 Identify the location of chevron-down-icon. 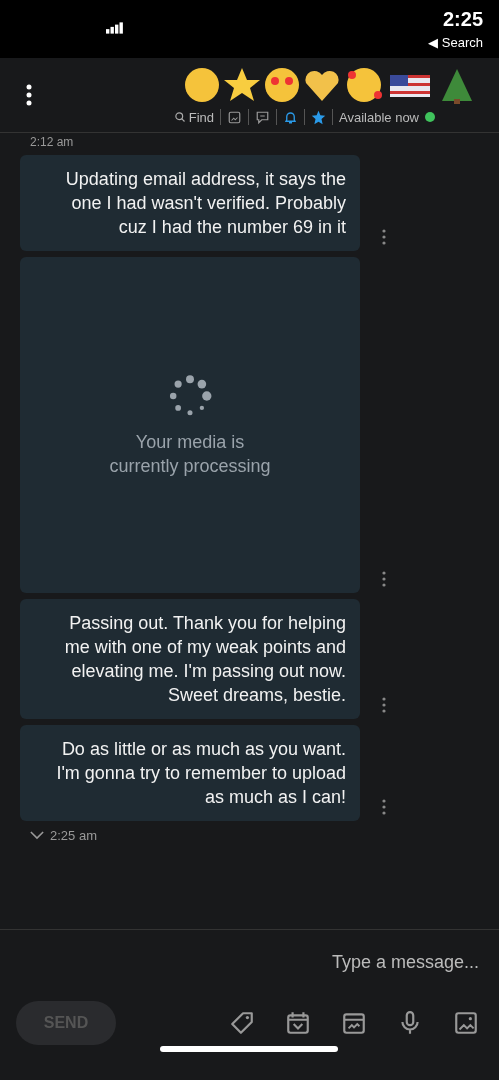
(37, 835).